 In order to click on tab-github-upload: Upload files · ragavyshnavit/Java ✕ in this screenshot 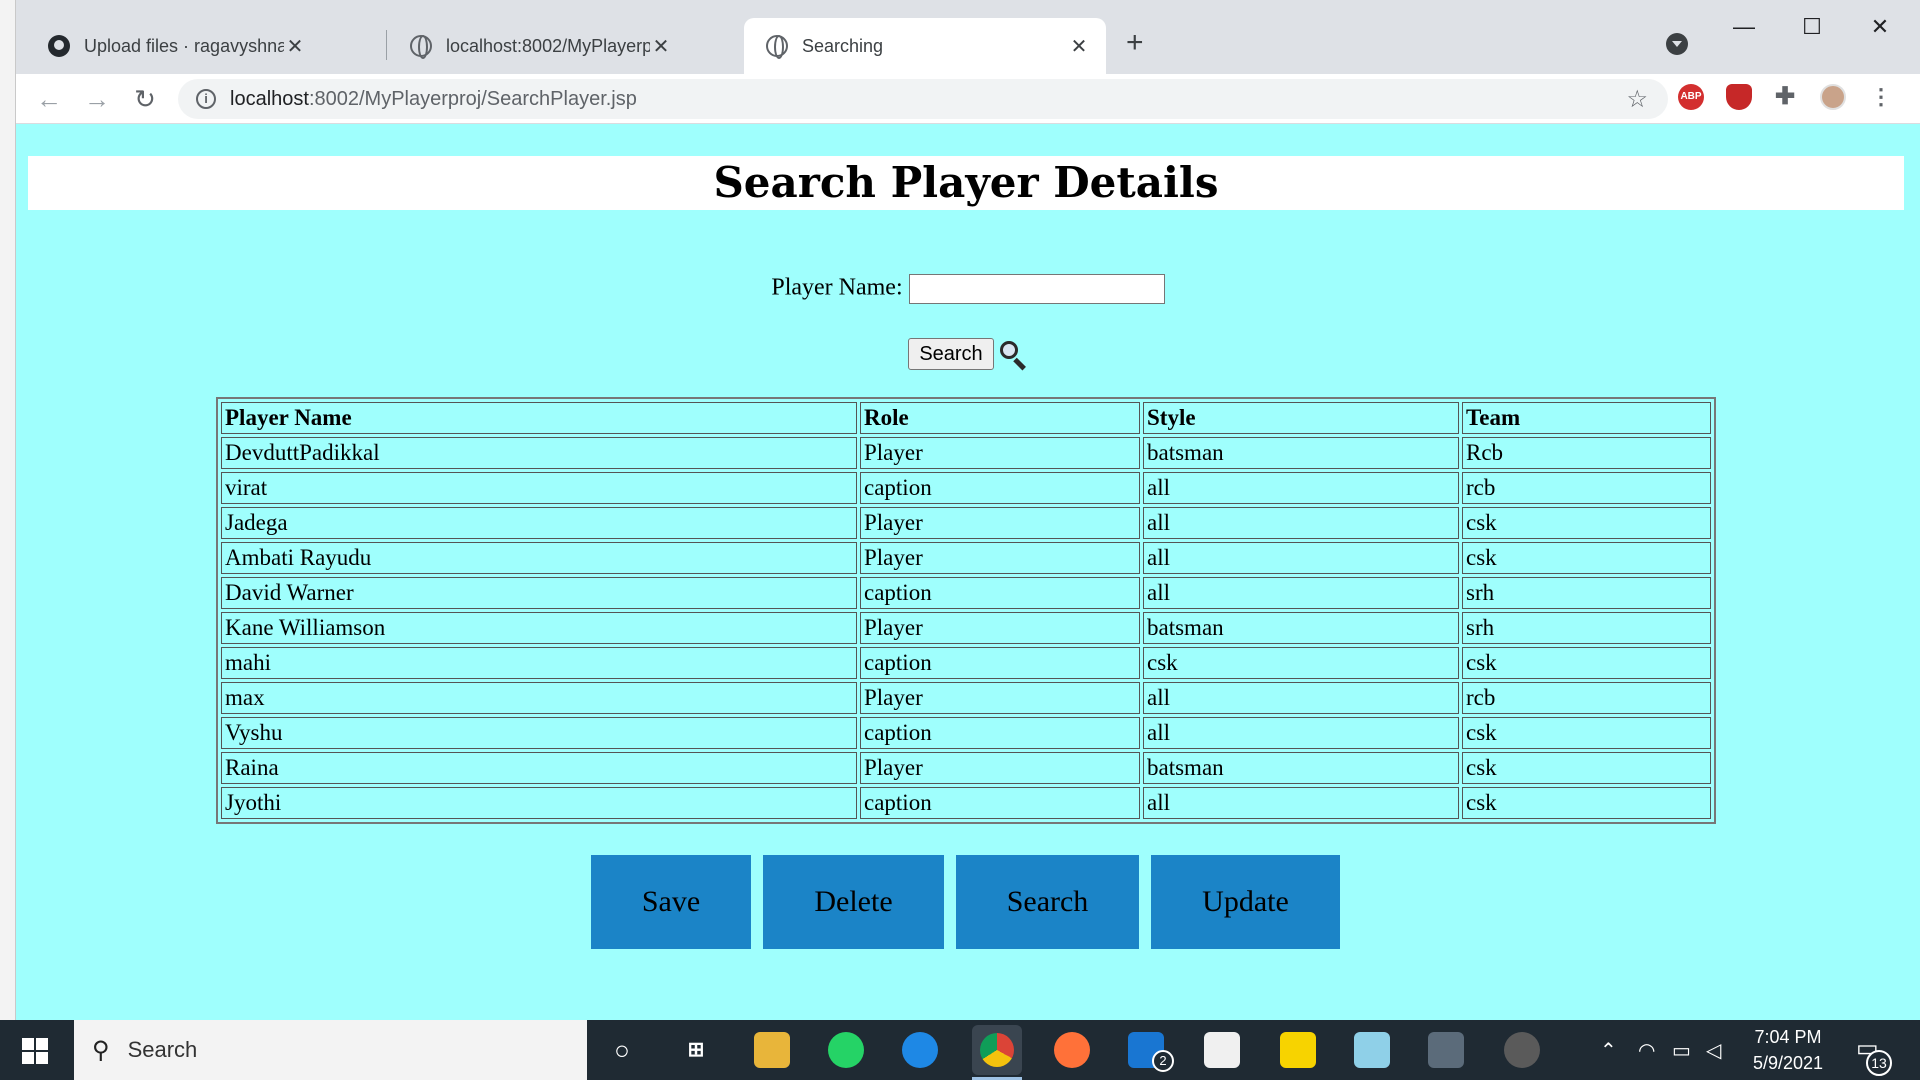, I will do `click(174, 46)`.